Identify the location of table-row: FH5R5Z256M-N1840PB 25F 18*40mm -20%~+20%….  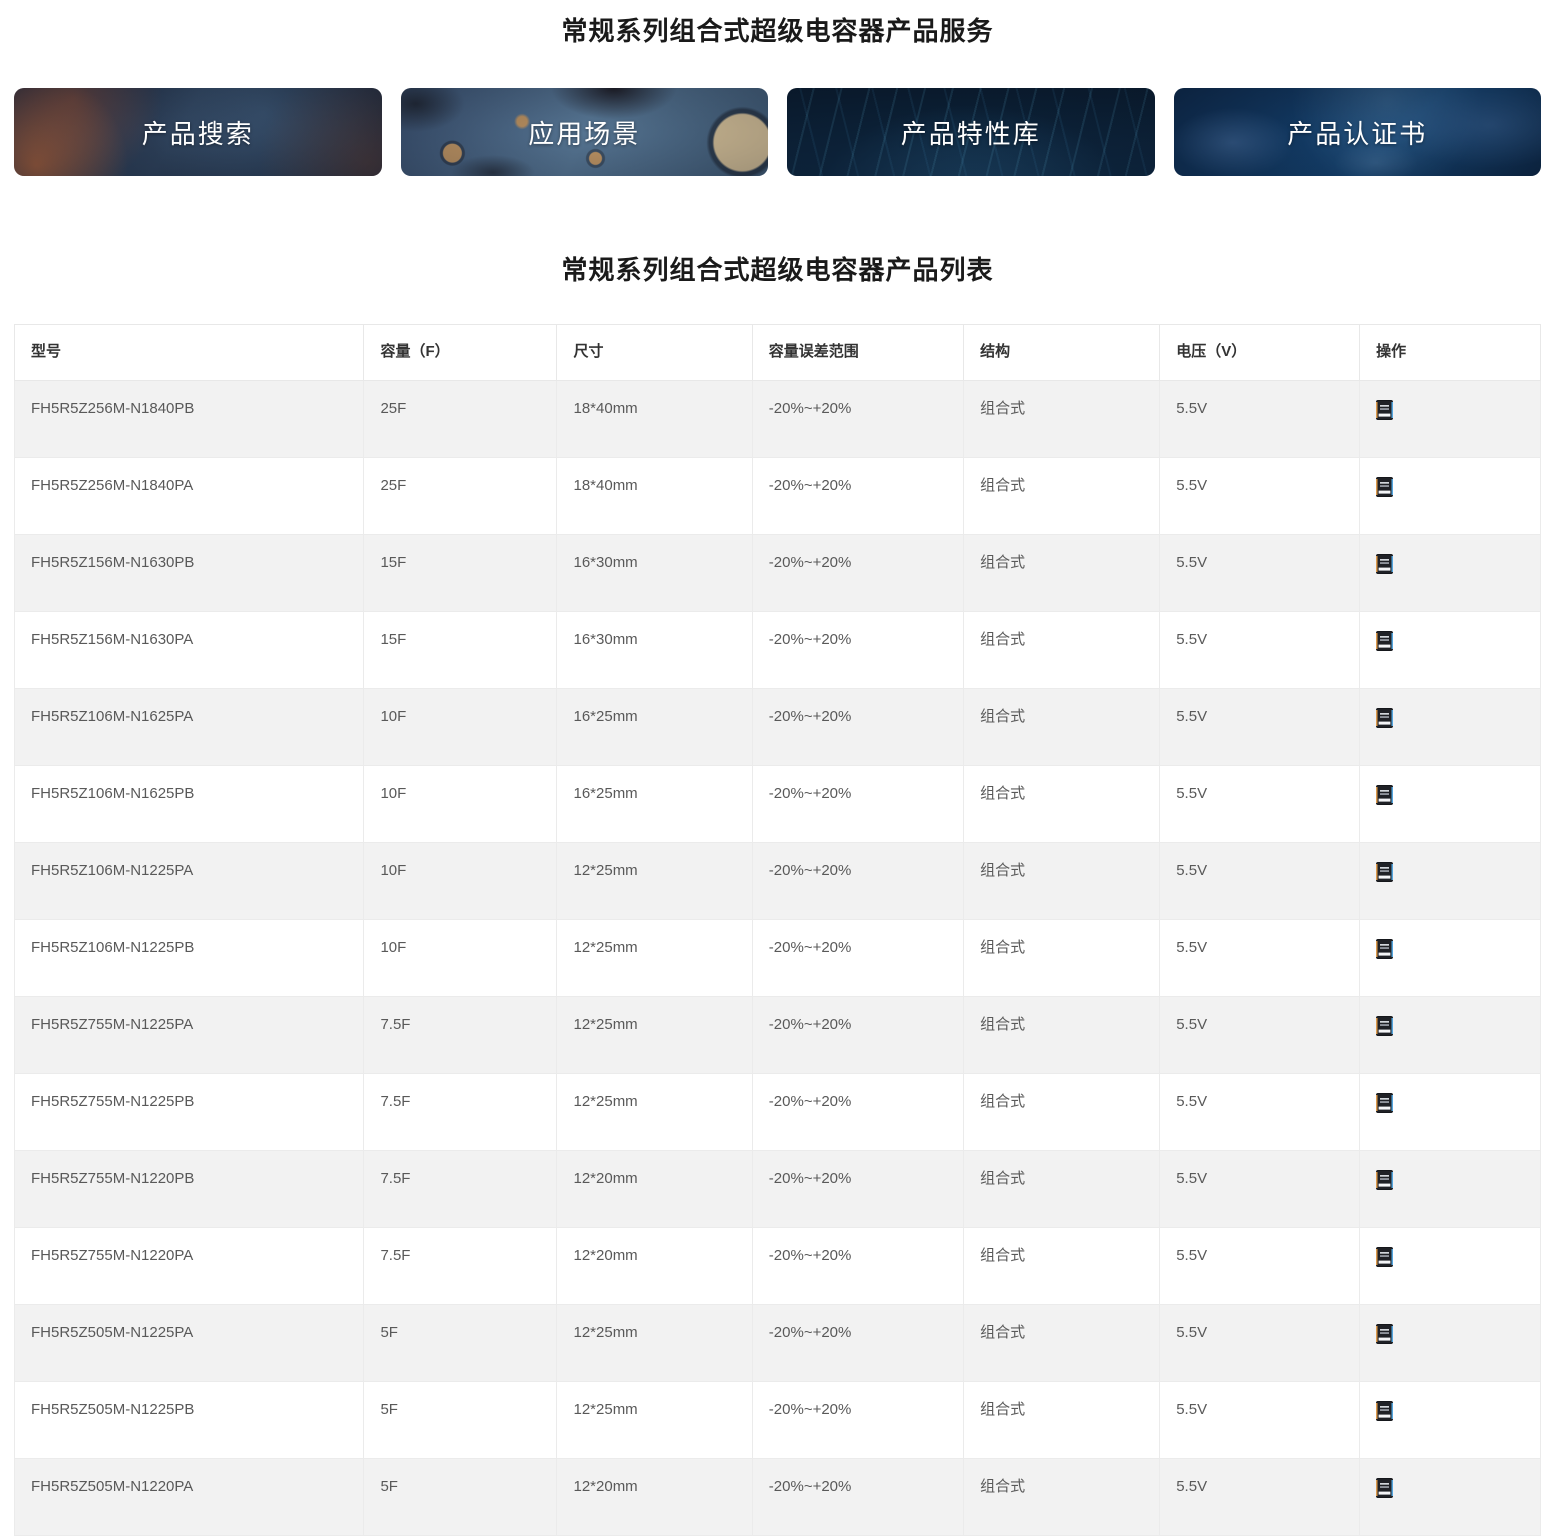
(777, 419).